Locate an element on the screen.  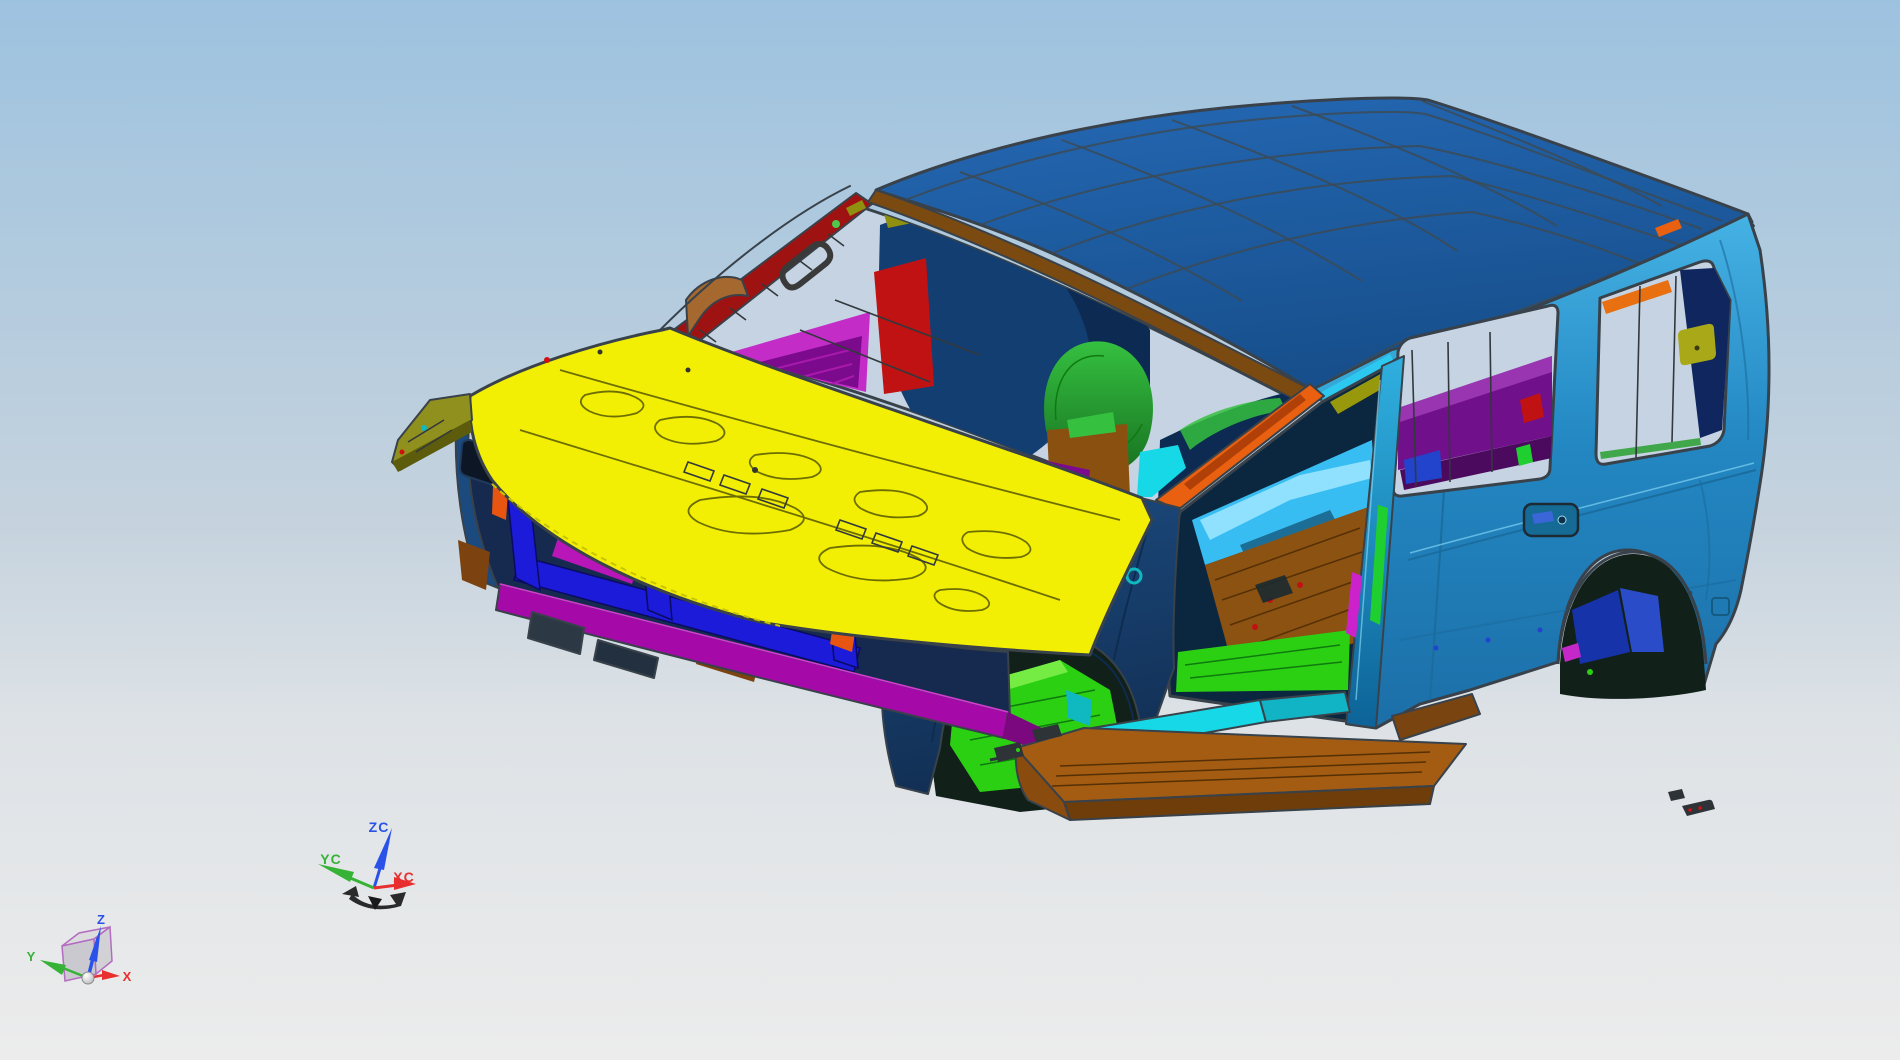
wcs-z-label: ZC is located at coordinates (379, 827).